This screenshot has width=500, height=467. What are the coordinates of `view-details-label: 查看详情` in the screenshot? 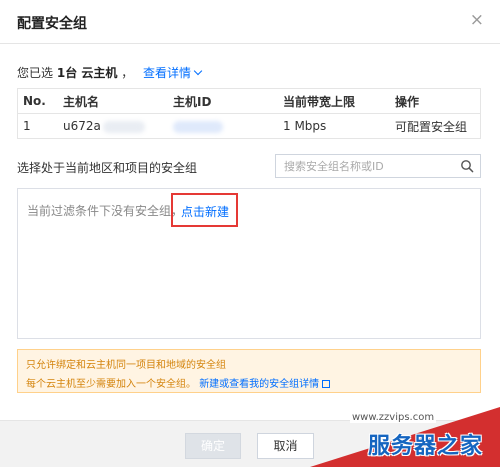 It's located at (167, 73).